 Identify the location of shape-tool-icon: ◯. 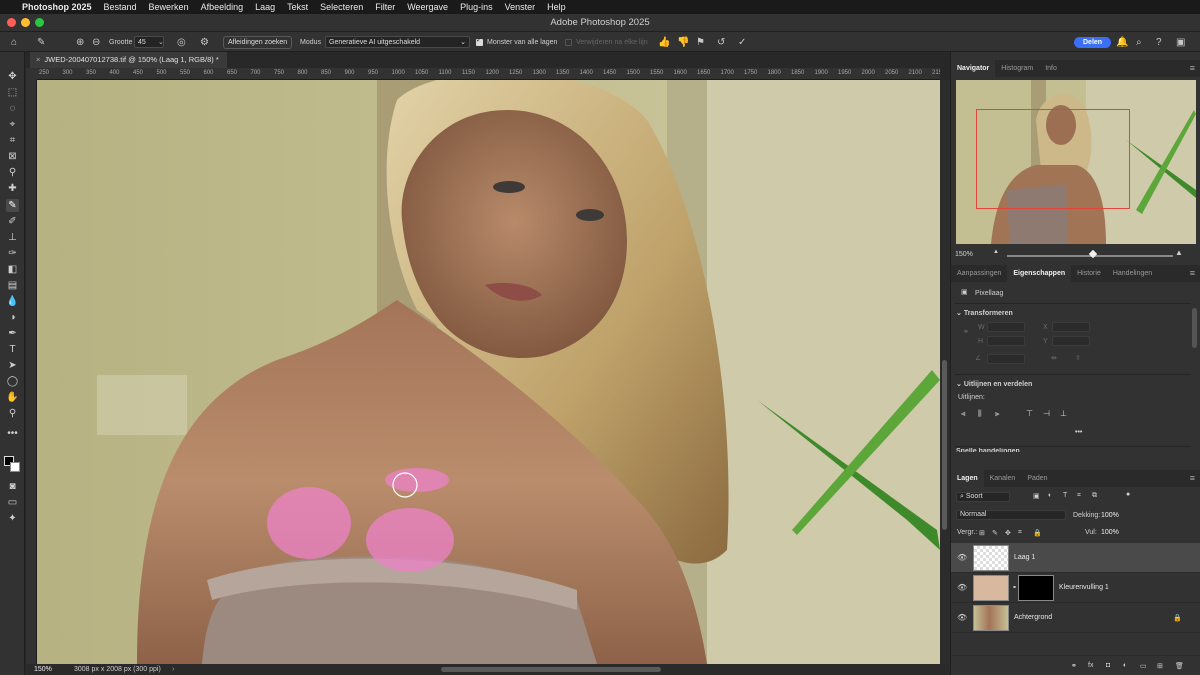
(12, 381).